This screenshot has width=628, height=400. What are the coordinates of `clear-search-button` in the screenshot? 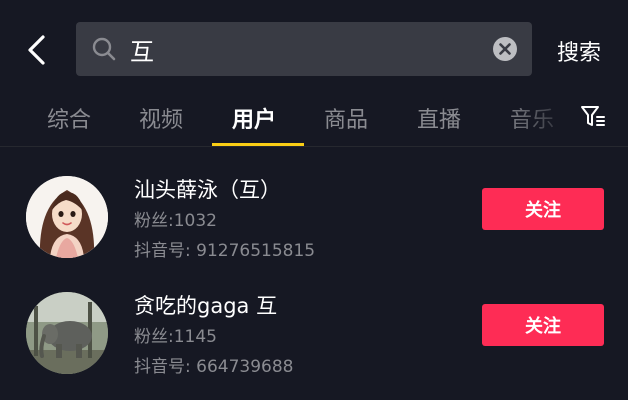 It's located at (505, 49).